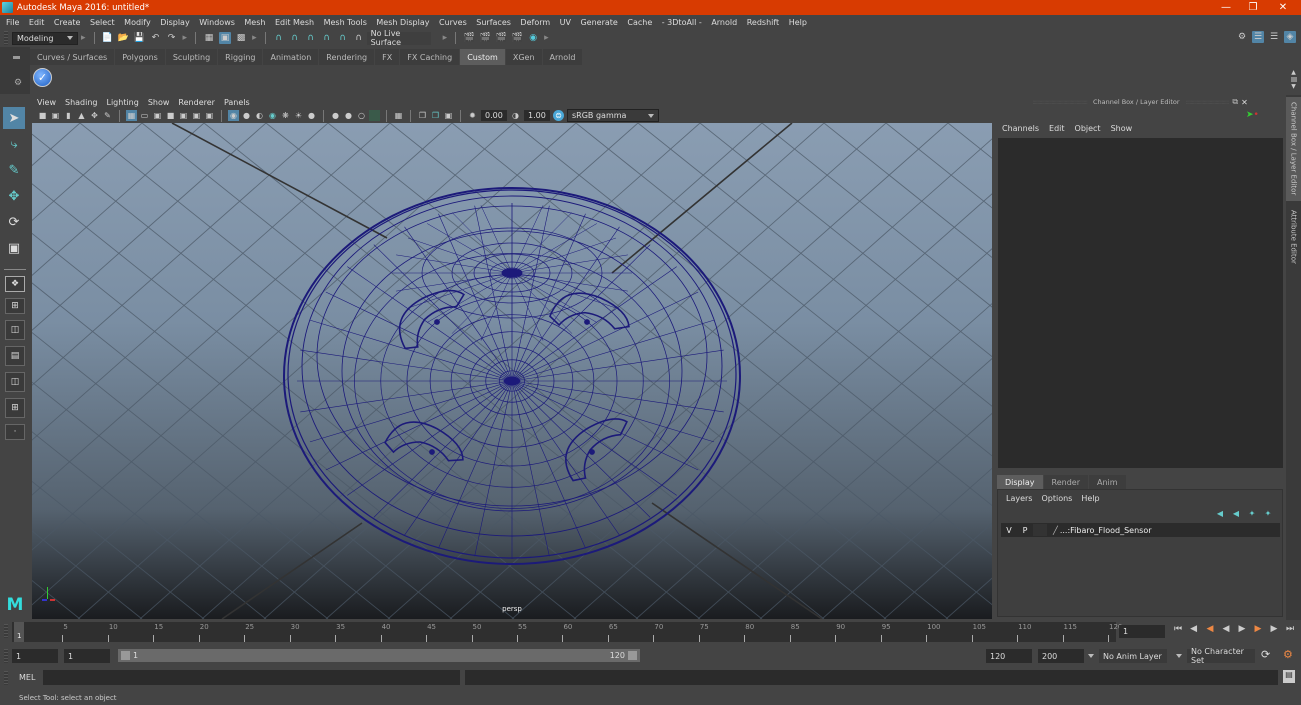 The width and height of the screenshot is (1301, 705). What do you see at coordinates (1293, 79) in the screenshot?
I see `scroll-thumb` at bounding box center [1293, 79].